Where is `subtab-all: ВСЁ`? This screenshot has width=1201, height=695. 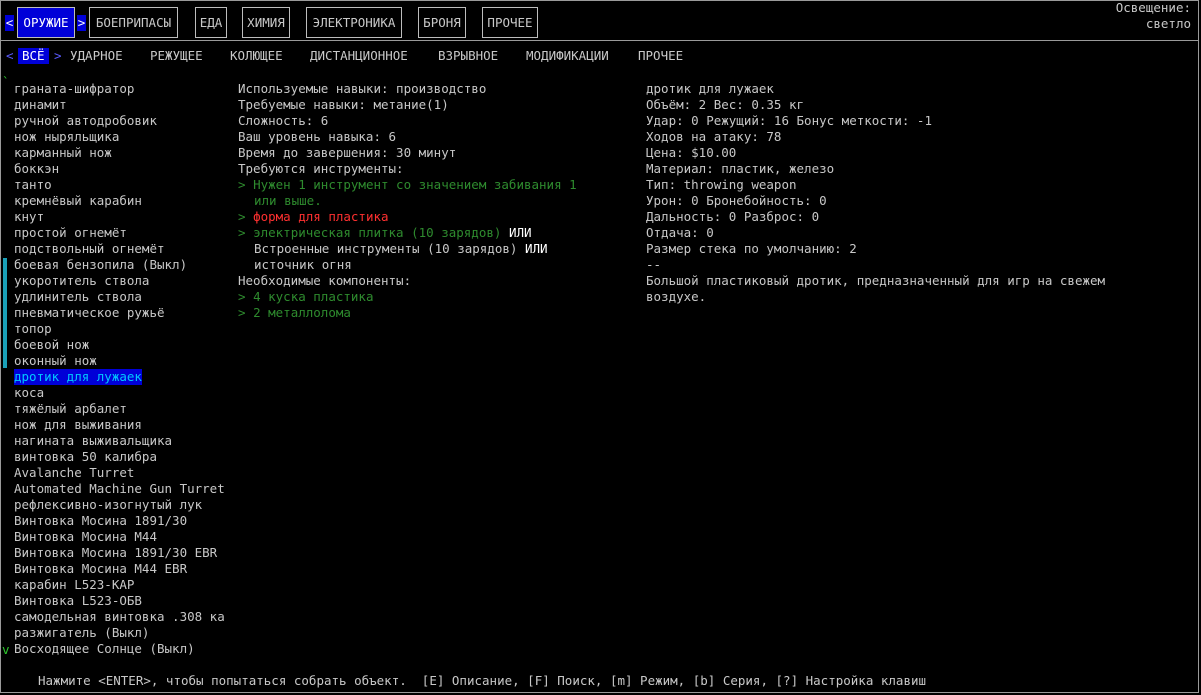 subtab-all: ВСЁ is located at coordinates (33, 56).